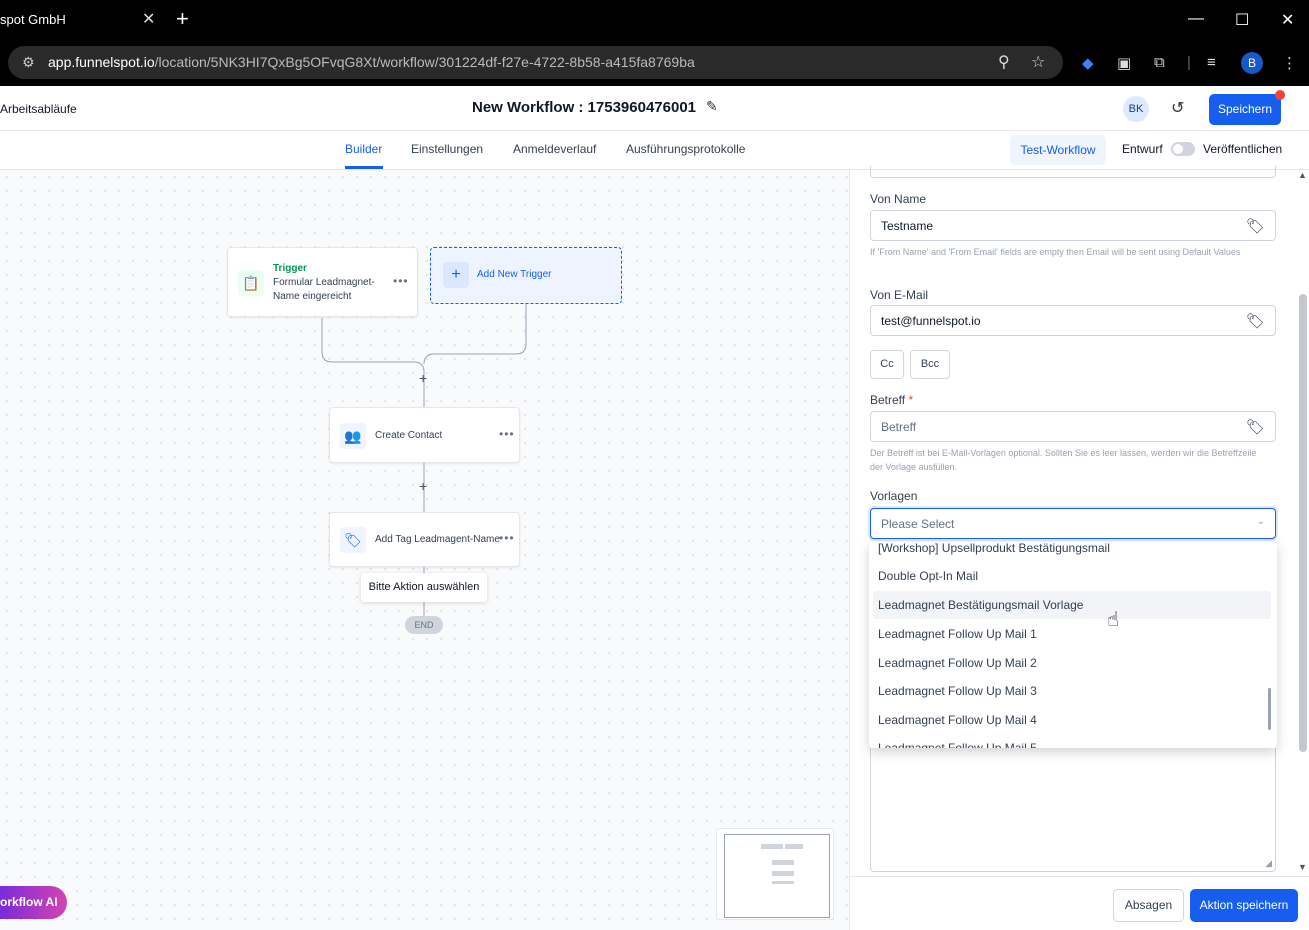 Image resolution: width=1309 pixels, height=930 pixels. I want to click on extension-icon: ◆, so click(1088, 63).